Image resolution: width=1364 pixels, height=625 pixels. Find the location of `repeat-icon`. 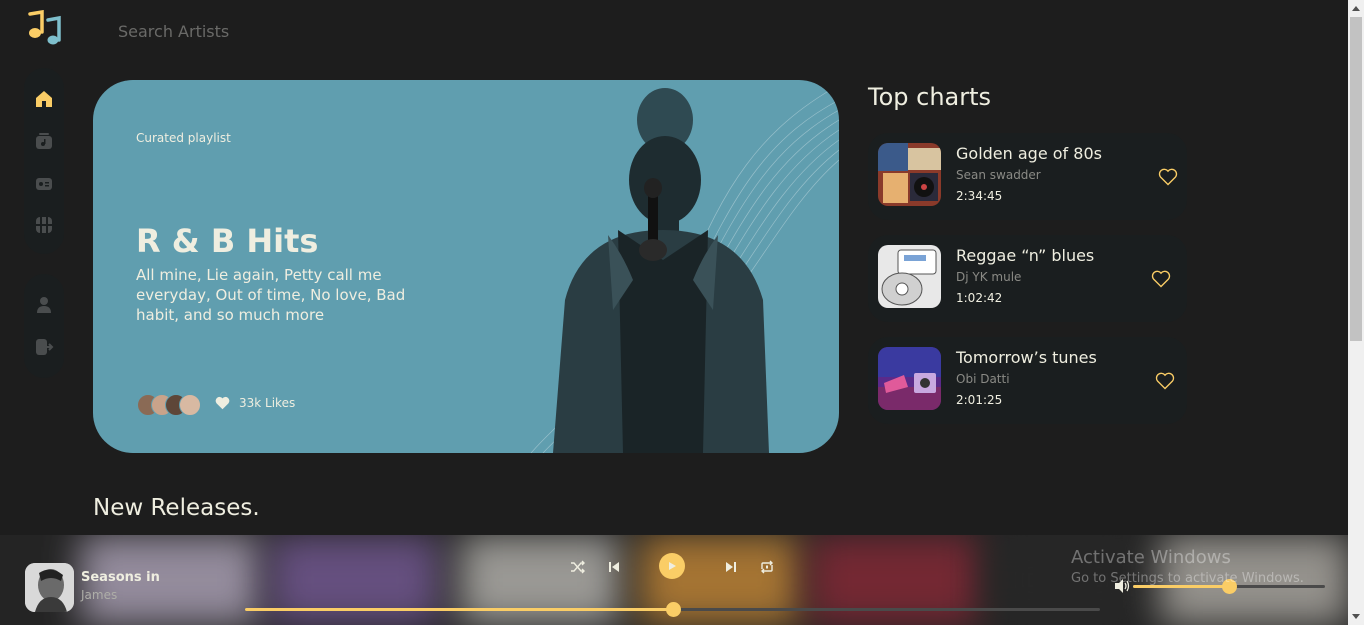

repeat-icon is located at coordinates (767, 567).